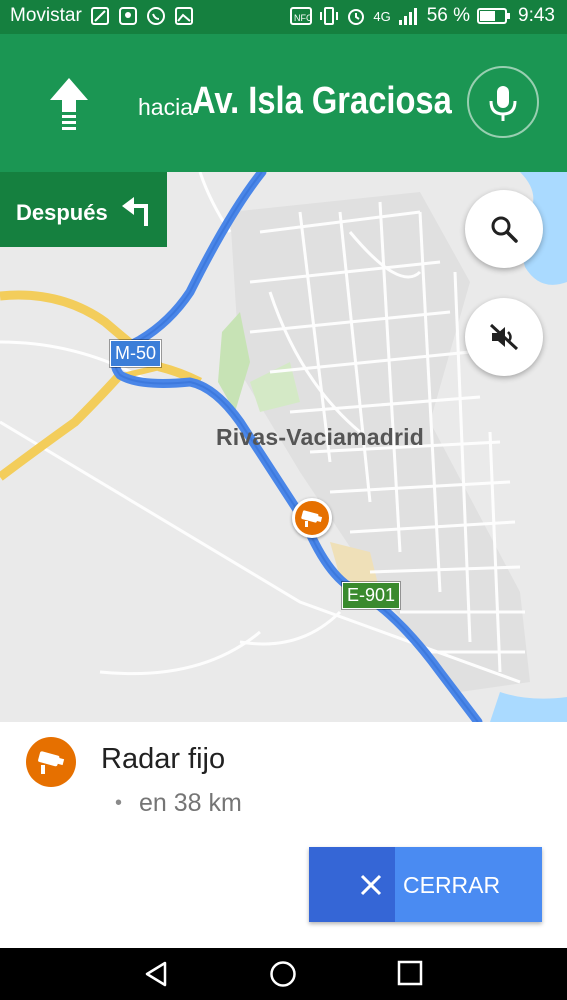 This screenshot has height=1000, width=567. Describe the element at coordinates (127, 16) in the screenshot. I see `location-notification-icon` at that location.